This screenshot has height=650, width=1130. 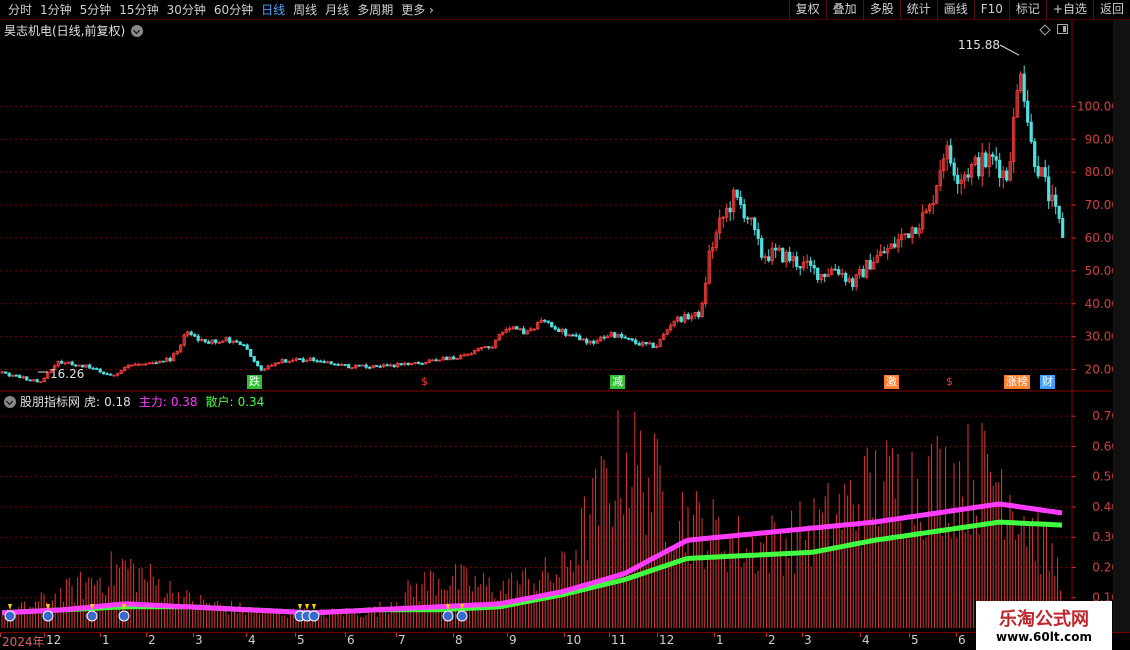 What do you see at coordinates (1045, 30) in the screenshot?
I see `diamond-icon` at bounding box center [1045, 30].